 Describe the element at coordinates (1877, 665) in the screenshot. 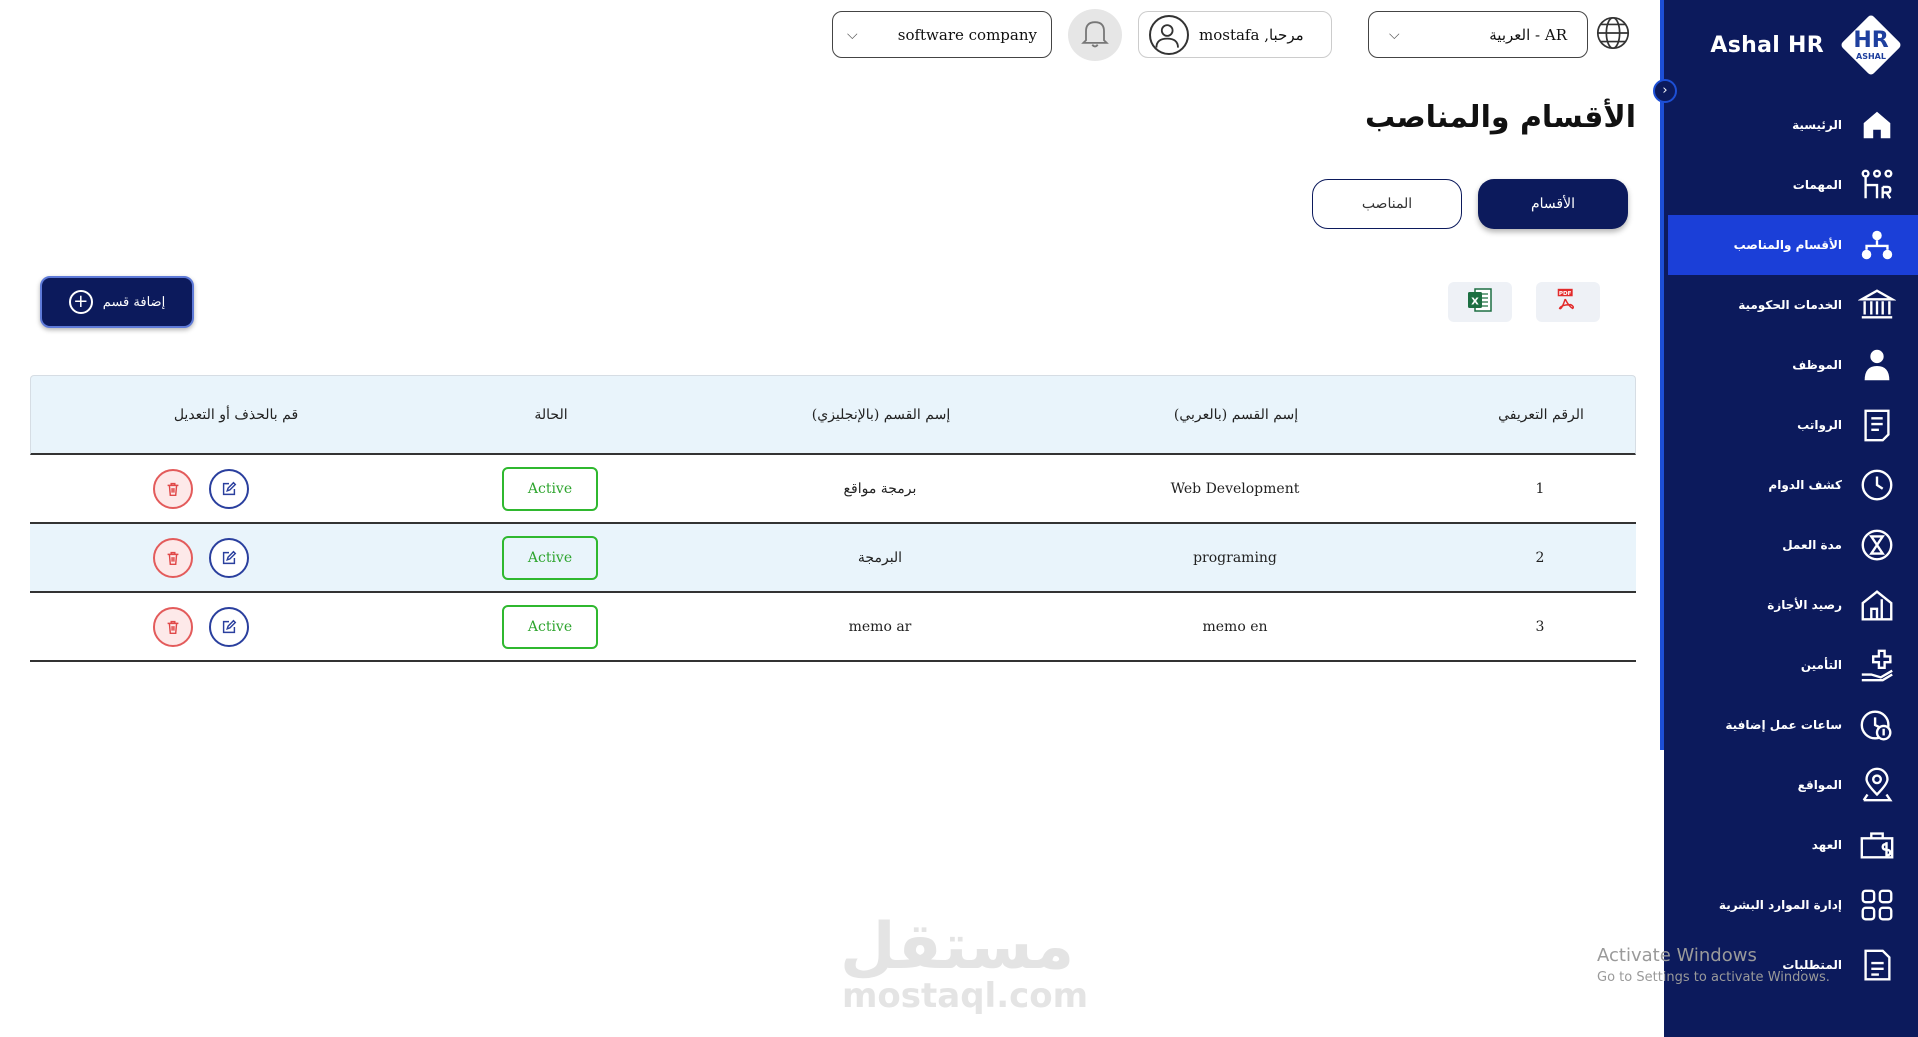

I see `insurance-hand-icon` at that location.